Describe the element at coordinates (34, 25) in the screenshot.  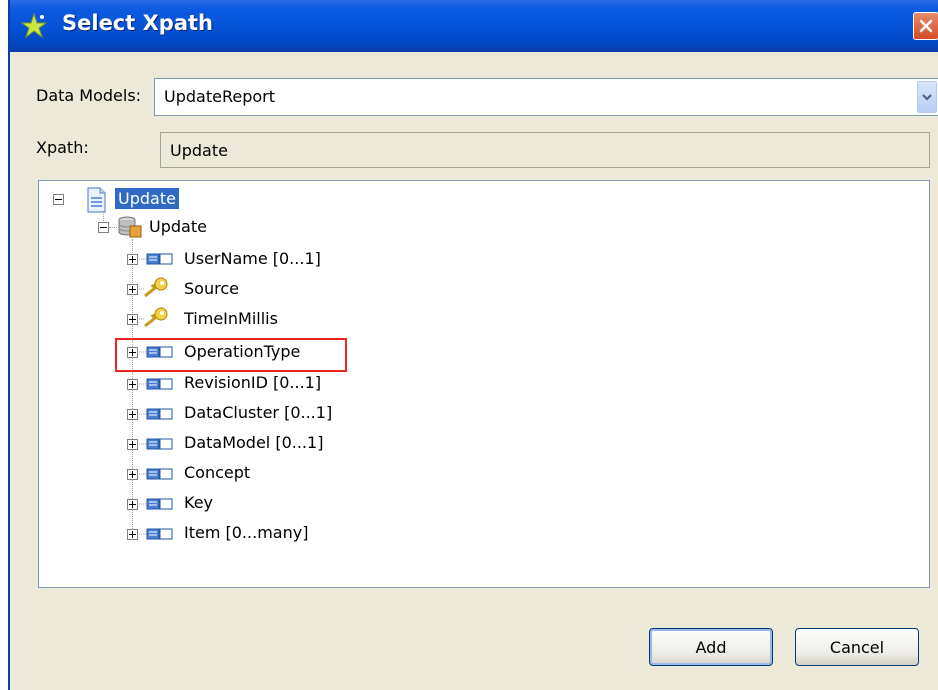
I see `wizard-star-icon` at that location.